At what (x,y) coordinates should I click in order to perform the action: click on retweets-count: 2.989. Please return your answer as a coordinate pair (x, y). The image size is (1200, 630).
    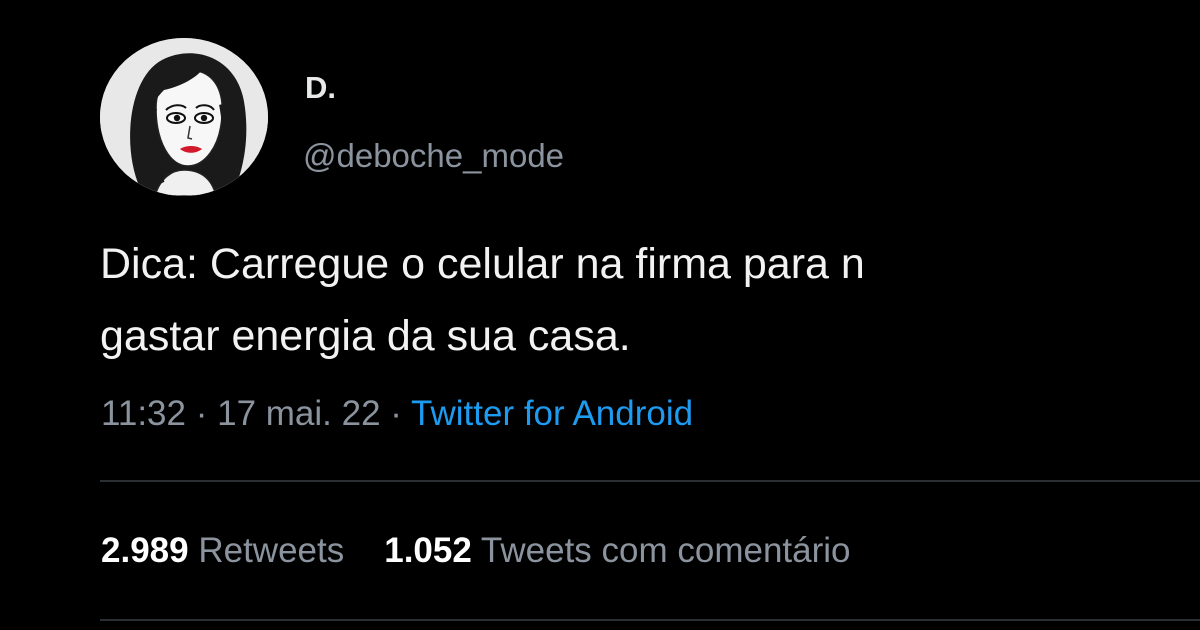
    Looking at the image, I should click on (145, 550).